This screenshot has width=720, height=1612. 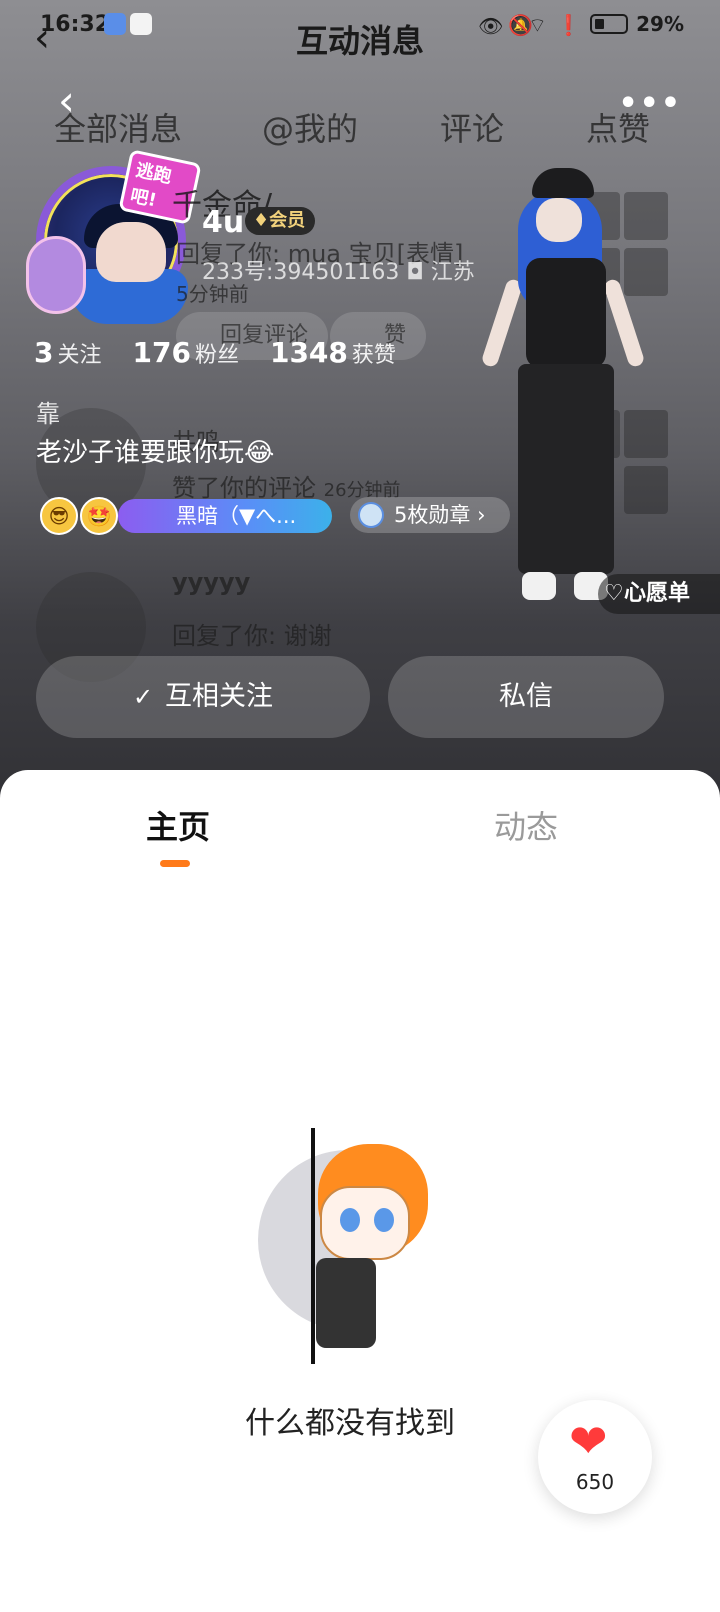 What do you see at coordinates (481, 515) in the screenshot?
I see `chevron-right-icon: ›` at bounding box center [481, 515].